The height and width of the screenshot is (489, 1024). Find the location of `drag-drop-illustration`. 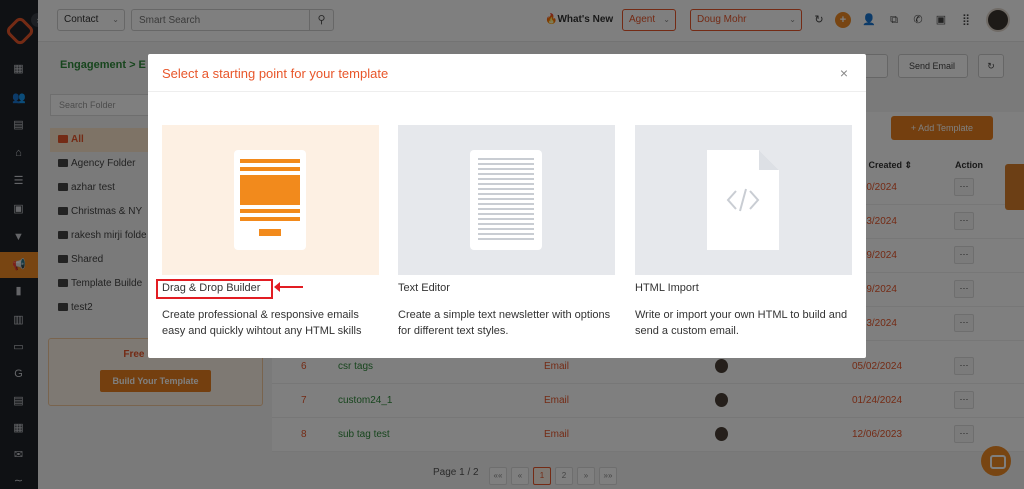

drag-drop-illustration is located at coordinates (270, 200).